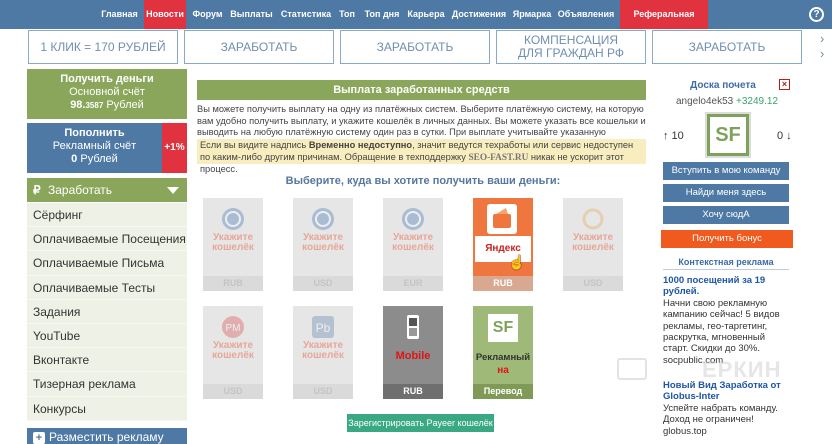 This screenshot has height=444, width=832. I want to click on avatar-logo: SF, so click(728, 135).